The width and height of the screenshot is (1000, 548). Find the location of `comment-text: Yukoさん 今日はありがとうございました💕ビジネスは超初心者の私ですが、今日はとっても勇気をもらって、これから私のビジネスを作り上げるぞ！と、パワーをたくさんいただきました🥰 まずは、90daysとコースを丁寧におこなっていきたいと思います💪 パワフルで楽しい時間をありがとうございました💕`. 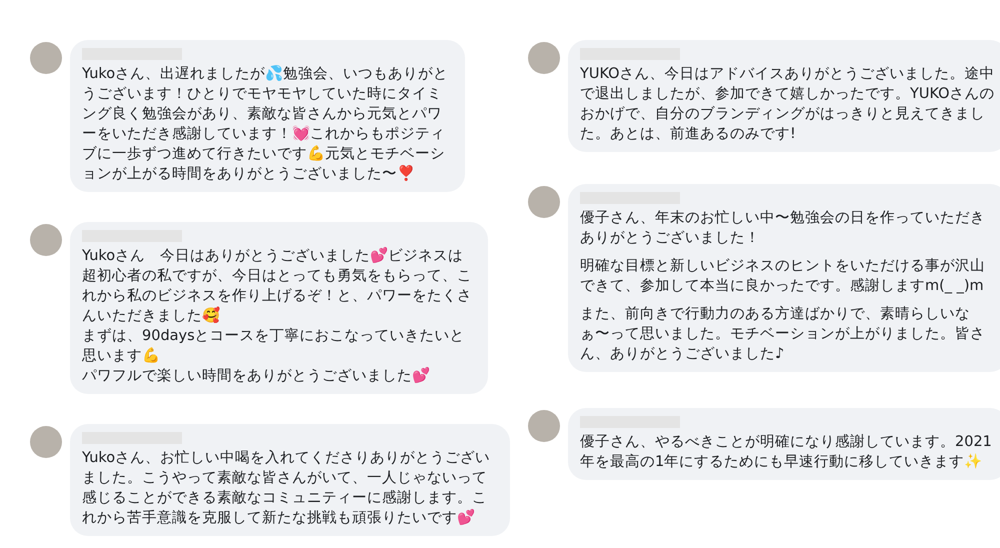

comment-text: Yukoさん 今日はありがとうございました💕ビジネスは超初心者の私ですが、今日はとっても勇気をもらって、これから私のビジネスを作り上げるぞ！と、パワーをたくさんいただきました🥰 まずは、90daysとコースを丁寧におこなっていきたいと思います💪 パワフルで楽しい時間をありがとうございました💕 is located at coordinates (277, 316).